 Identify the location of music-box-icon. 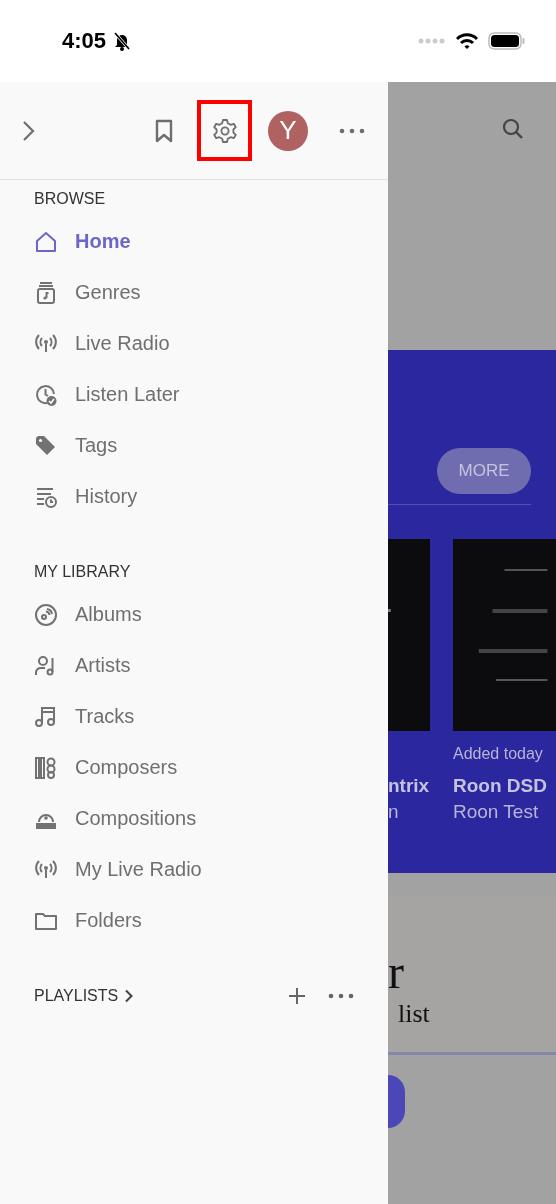
(46, 292).